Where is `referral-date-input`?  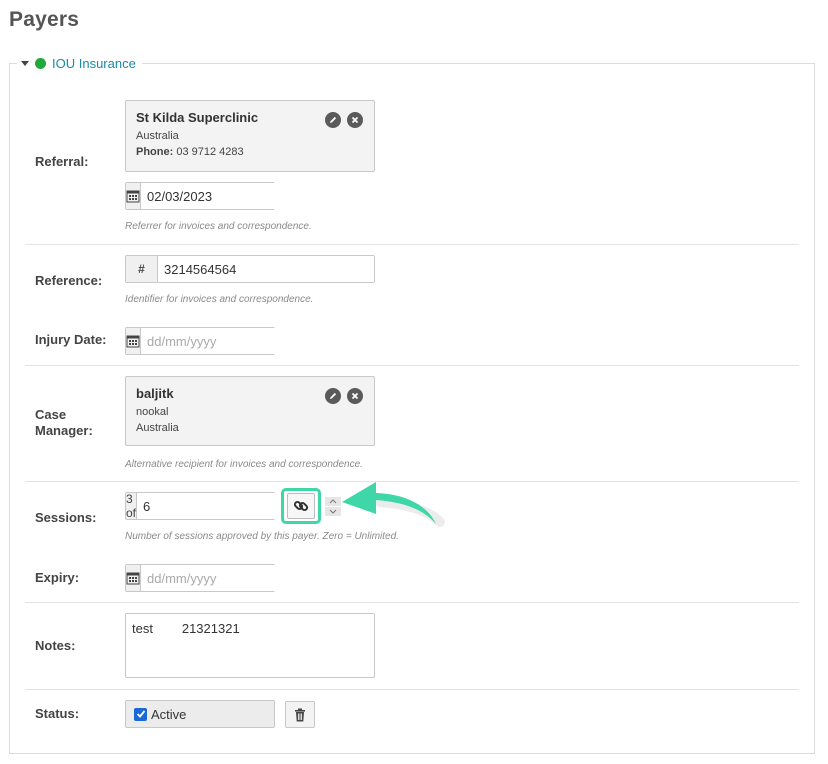 referral-date-input is located at coordinates (235, 196).